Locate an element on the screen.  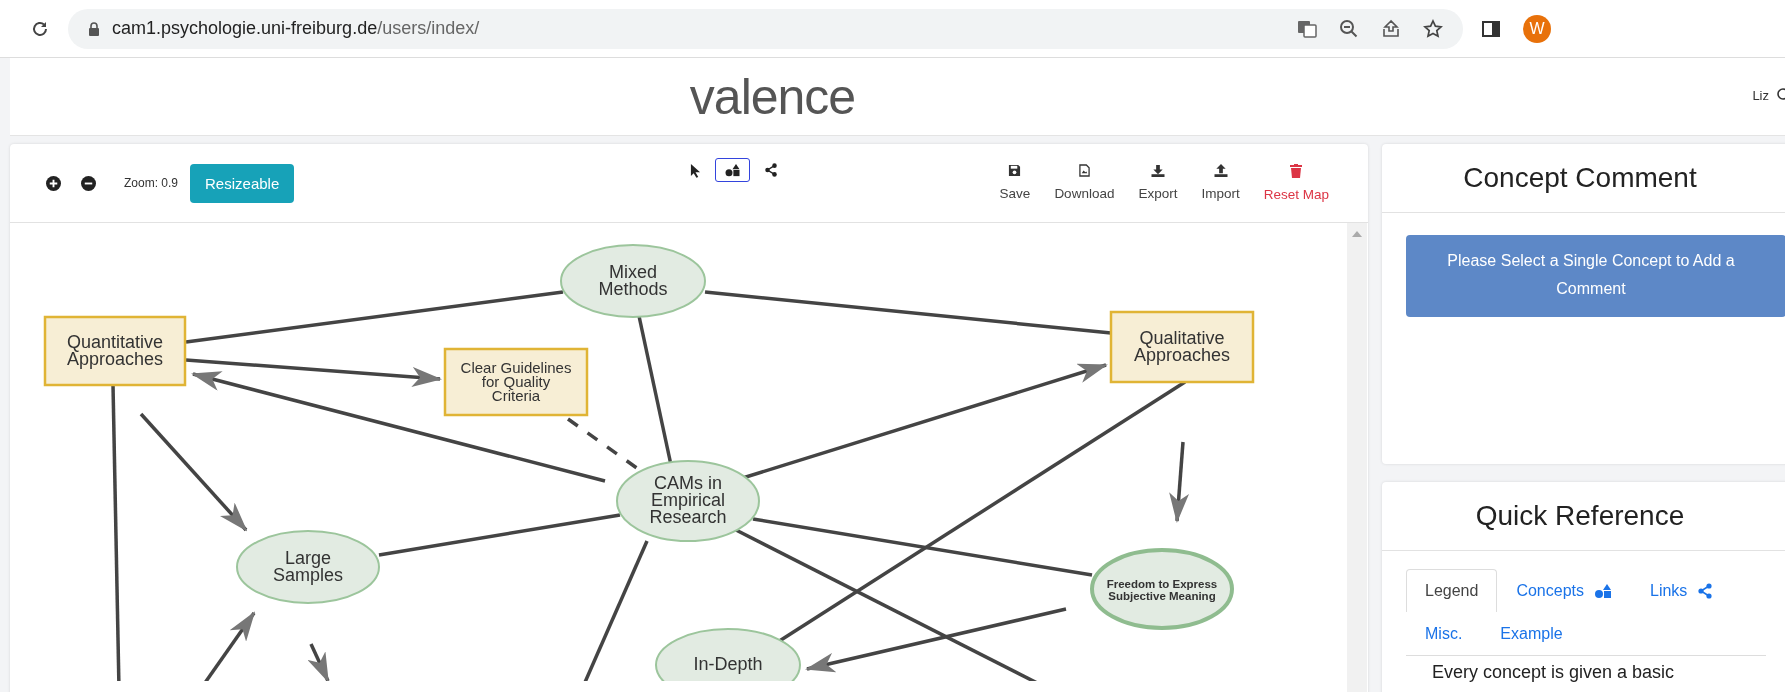
card-title: Concept Comment is located at coordinates (1583, 178).